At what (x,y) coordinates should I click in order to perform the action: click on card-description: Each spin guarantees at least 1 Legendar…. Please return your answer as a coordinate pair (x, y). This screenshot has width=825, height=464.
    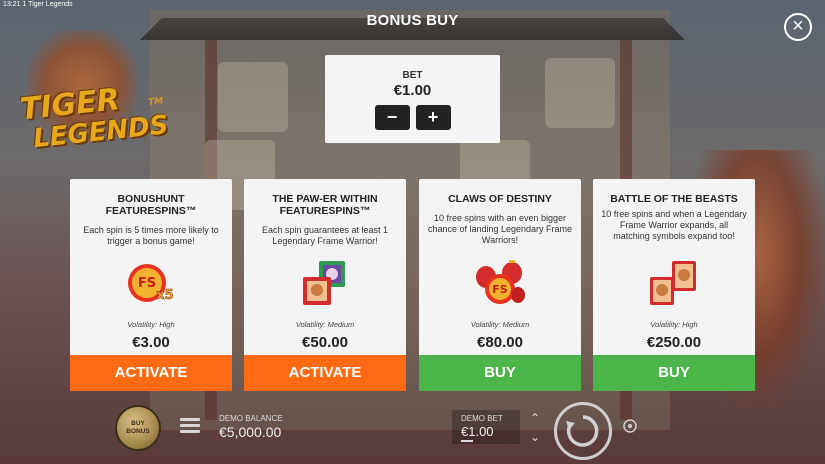
    Looking at the image, I should click on (325, 235).